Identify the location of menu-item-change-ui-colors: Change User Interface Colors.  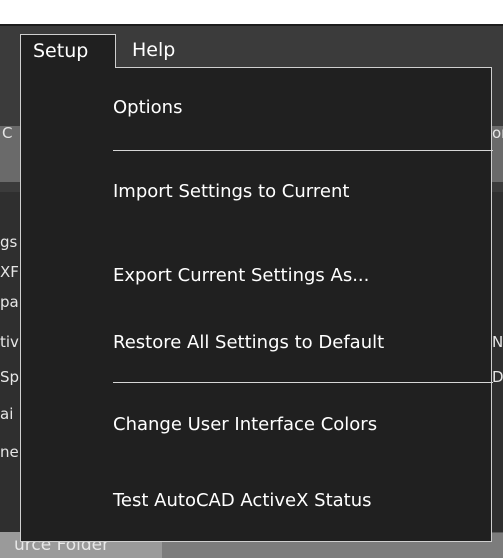
(256, 425).